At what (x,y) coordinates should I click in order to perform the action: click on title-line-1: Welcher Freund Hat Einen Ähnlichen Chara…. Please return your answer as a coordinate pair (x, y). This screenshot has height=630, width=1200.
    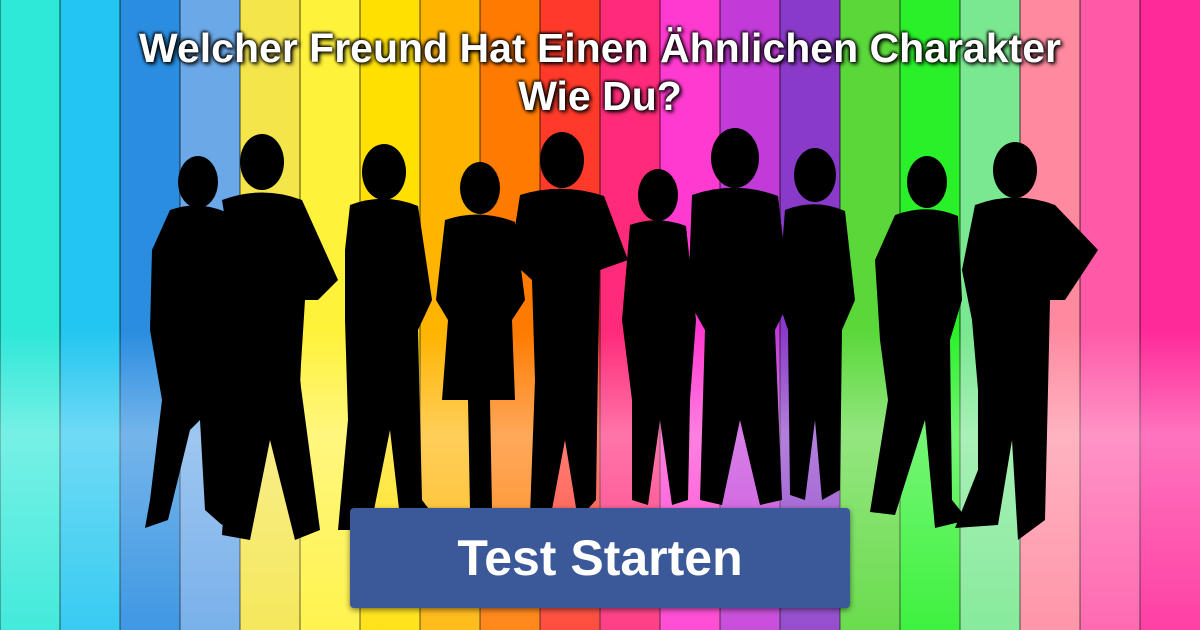
    Looking at the image, I should click on (600, 48).